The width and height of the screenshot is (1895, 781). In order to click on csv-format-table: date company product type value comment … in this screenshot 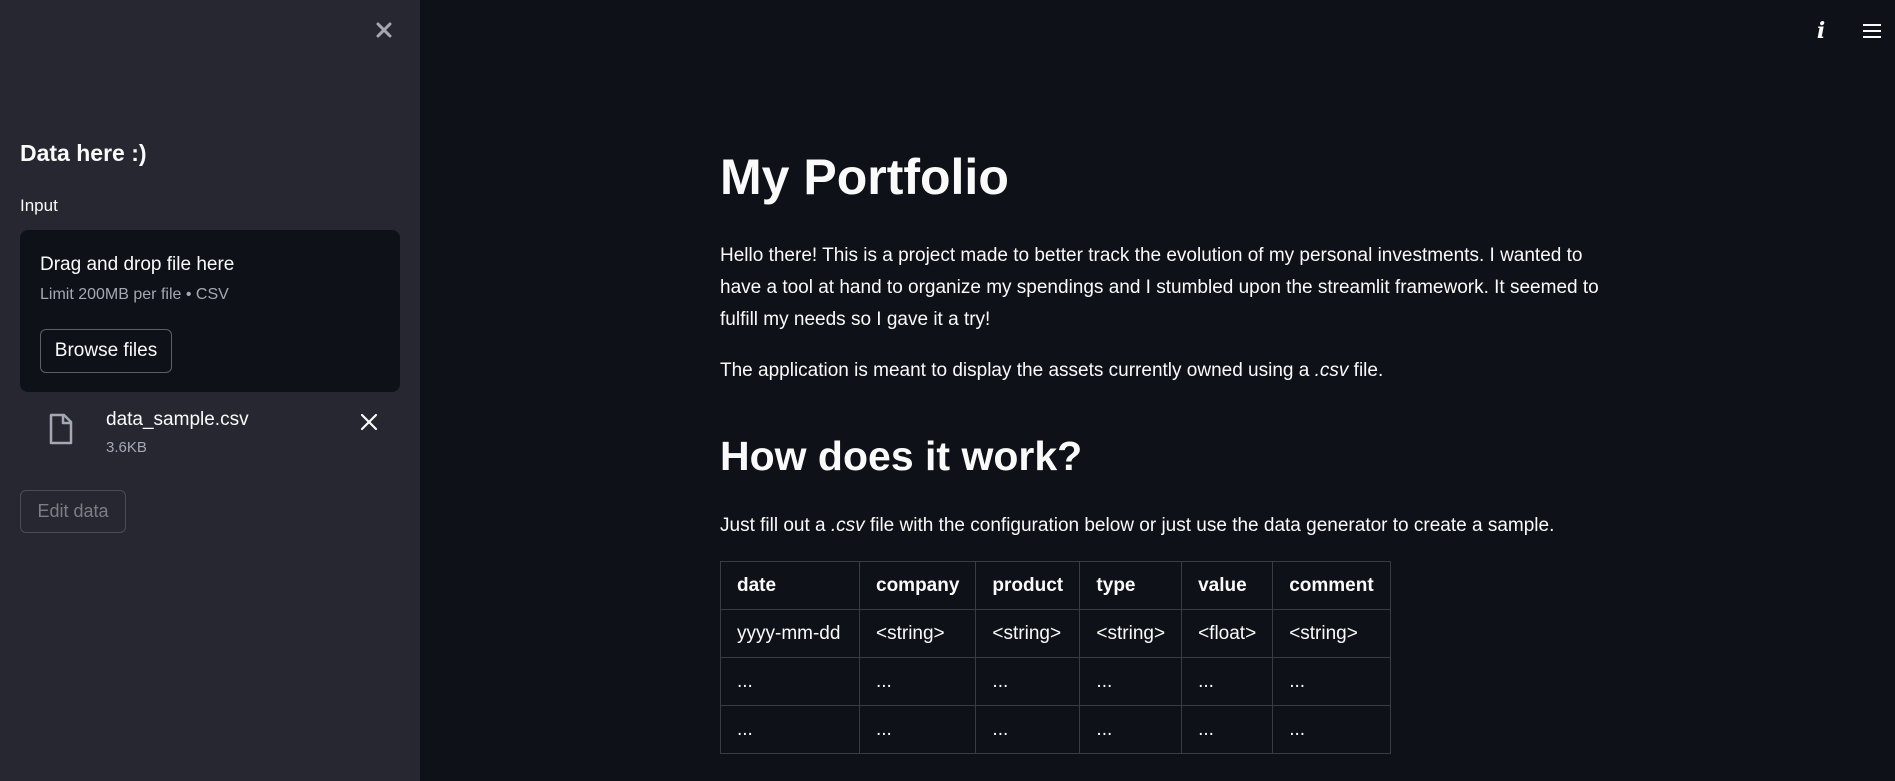, I will do `click(1055, 657)`.